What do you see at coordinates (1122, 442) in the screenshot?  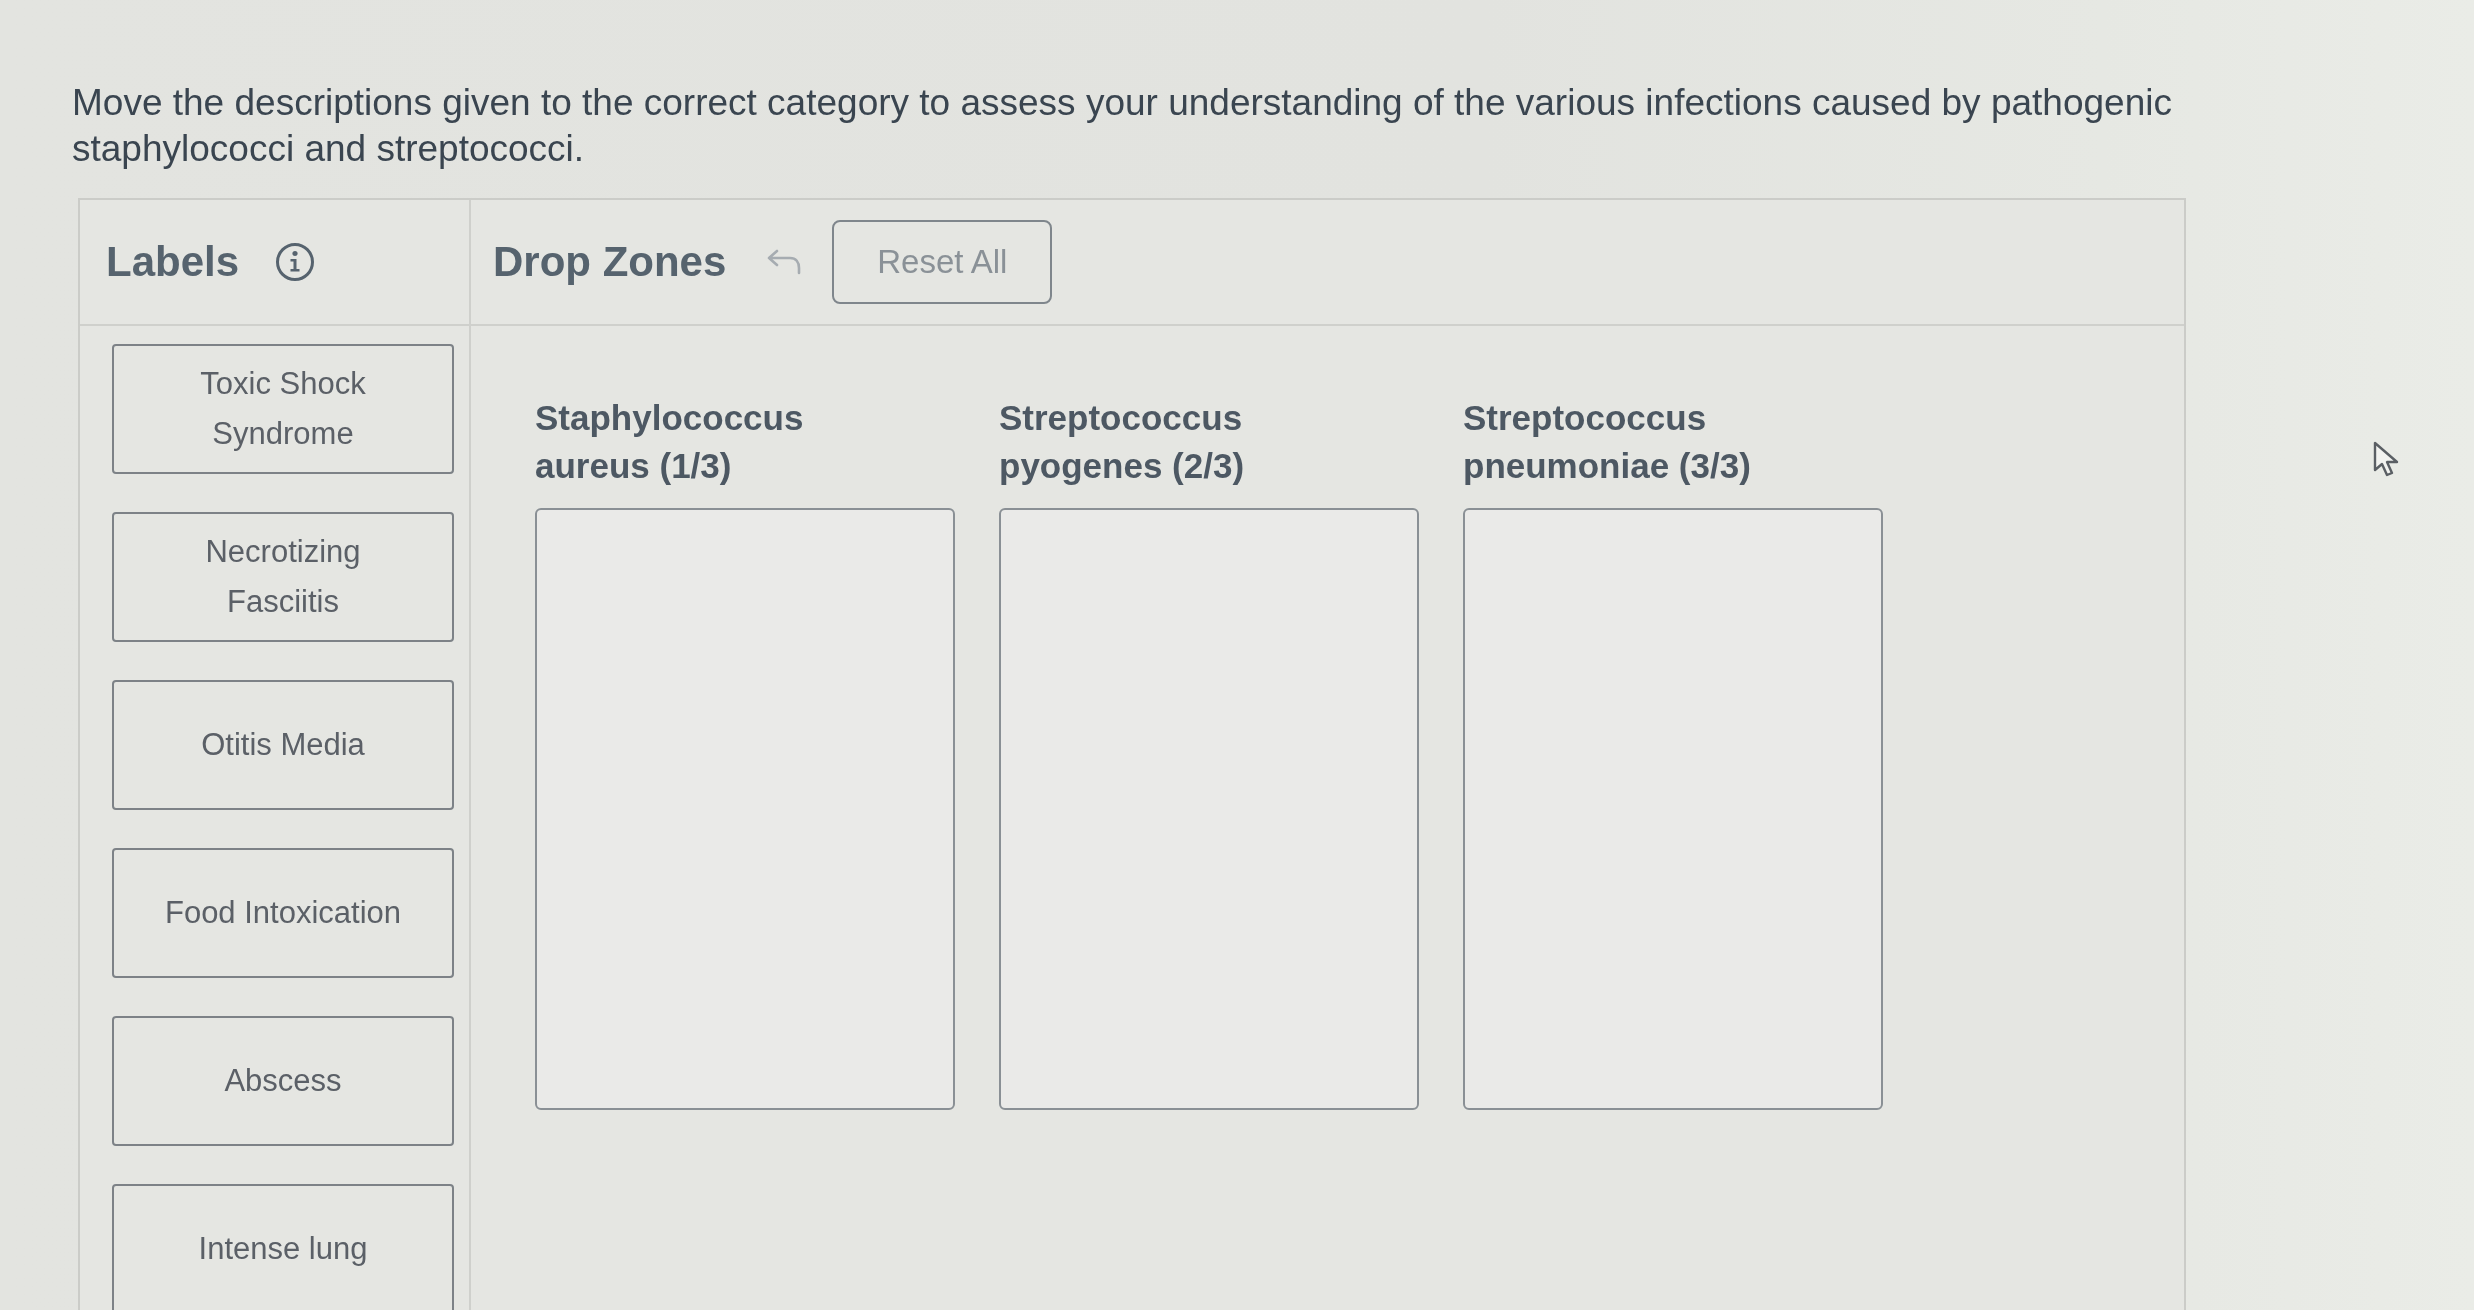 I see `zone-heading: Streptococcus pyogenes (2/3)` at bounding box center [1122, 442].